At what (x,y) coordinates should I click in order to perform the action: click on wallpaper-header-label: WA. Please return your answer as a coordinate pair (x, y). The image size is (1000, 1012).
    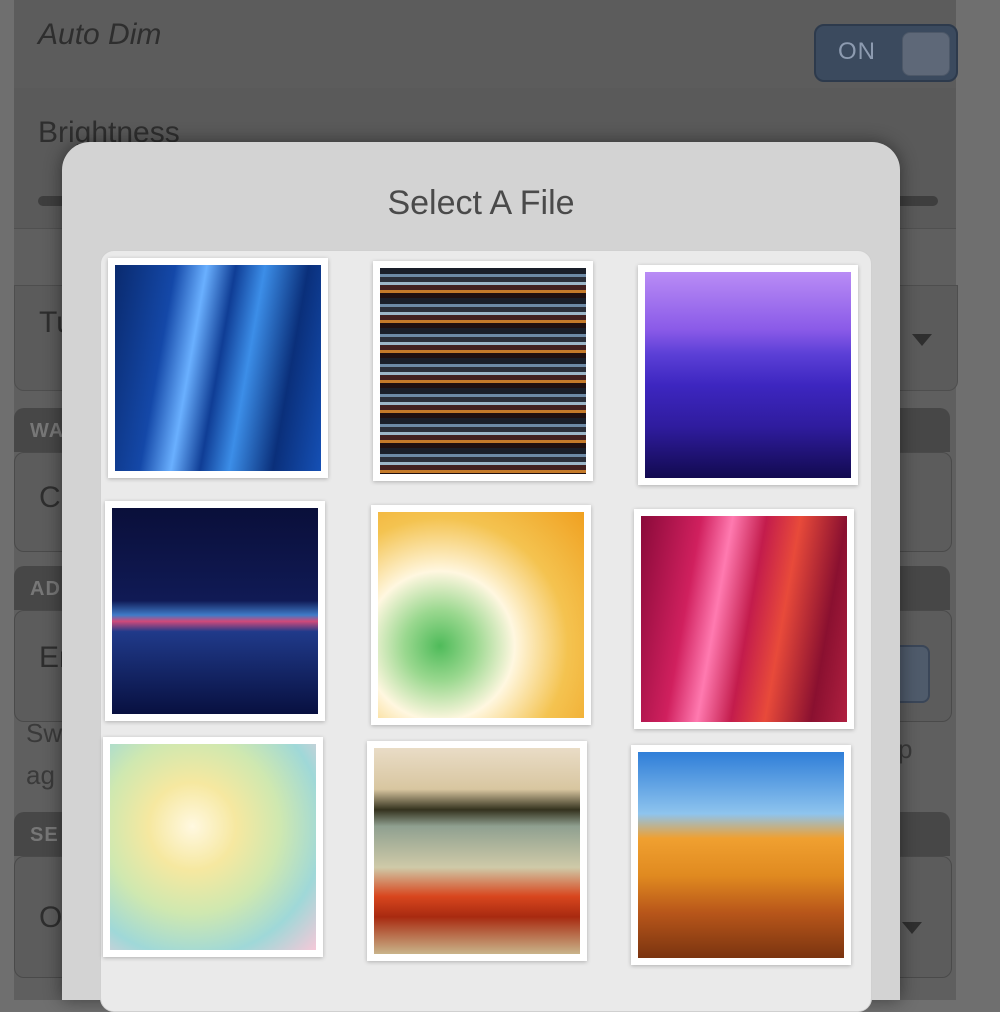
    Looking at the image, I should click on (47, 431).